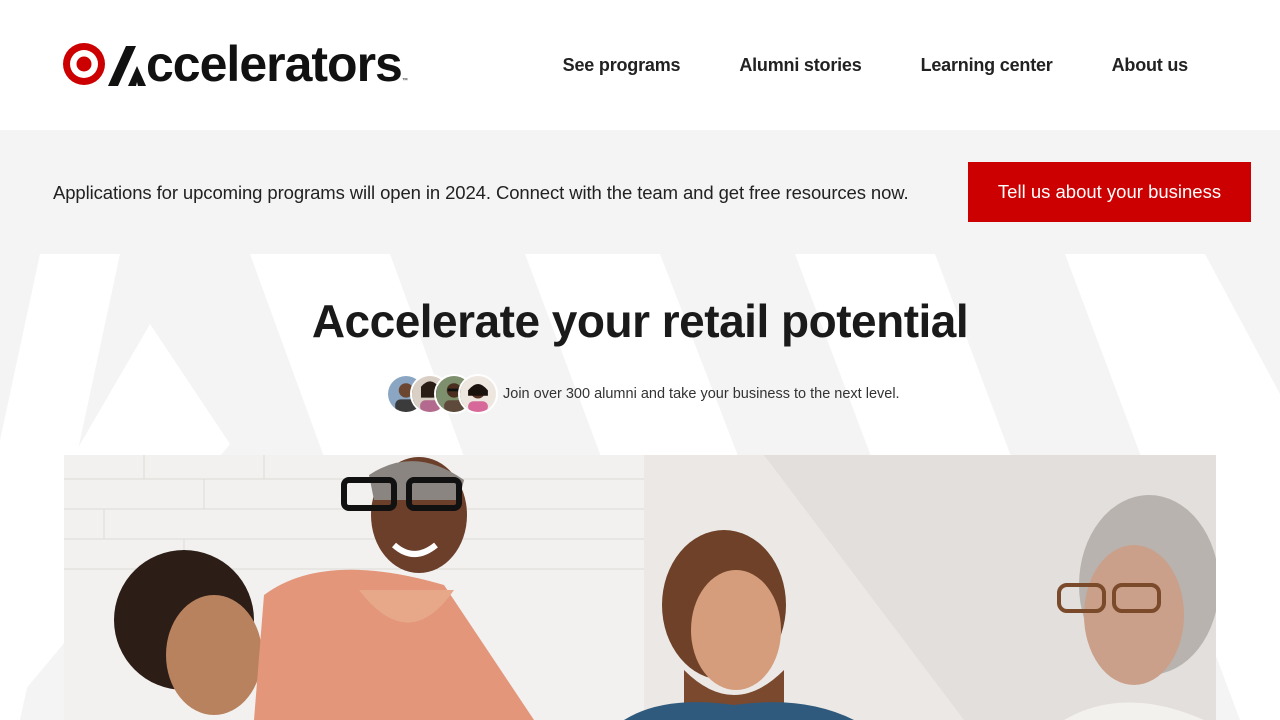 Image resolution: width=1280 pixels, height=720 pixels. Describe the element at coordinates (640, 321) in the screenshot. I see `hero-title: Accelerate your retail potential` at that location.